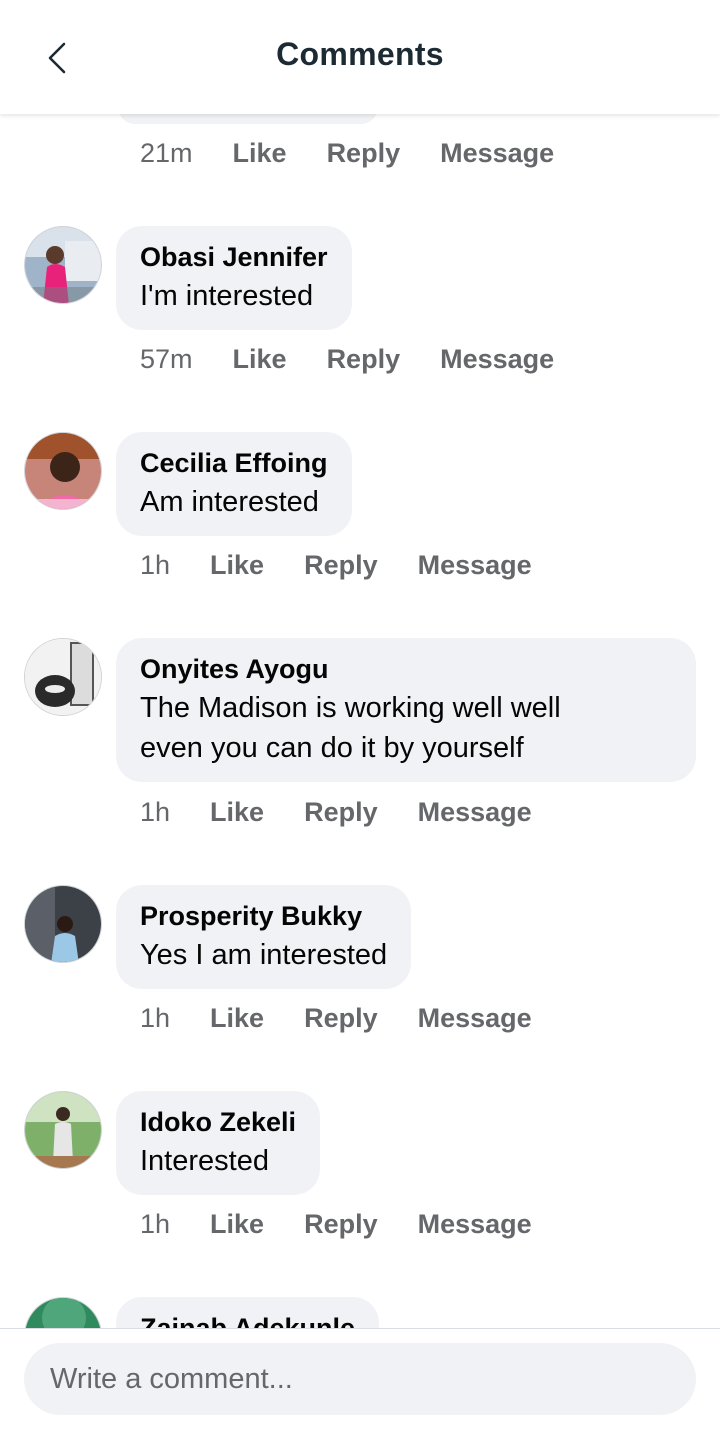  What do you see at coordinates (204, 1161) in the screenshot?
I see `comment-text: Interested` at bounding box center [204, 1161].